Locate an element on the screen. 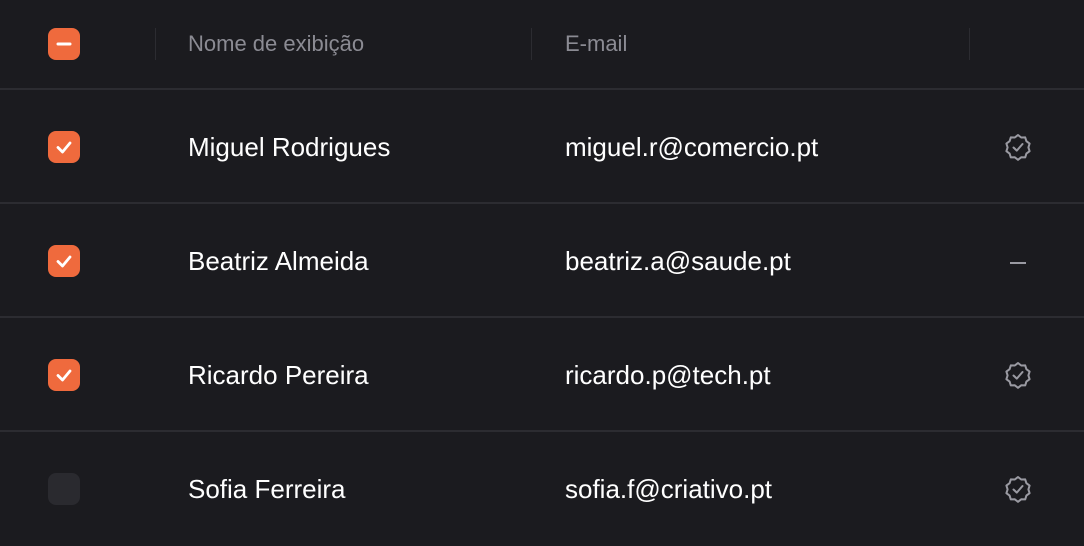 This screenshot has height=546, width=1084. display-name: Beatriz Almeida is located at coordinates (278, 261).